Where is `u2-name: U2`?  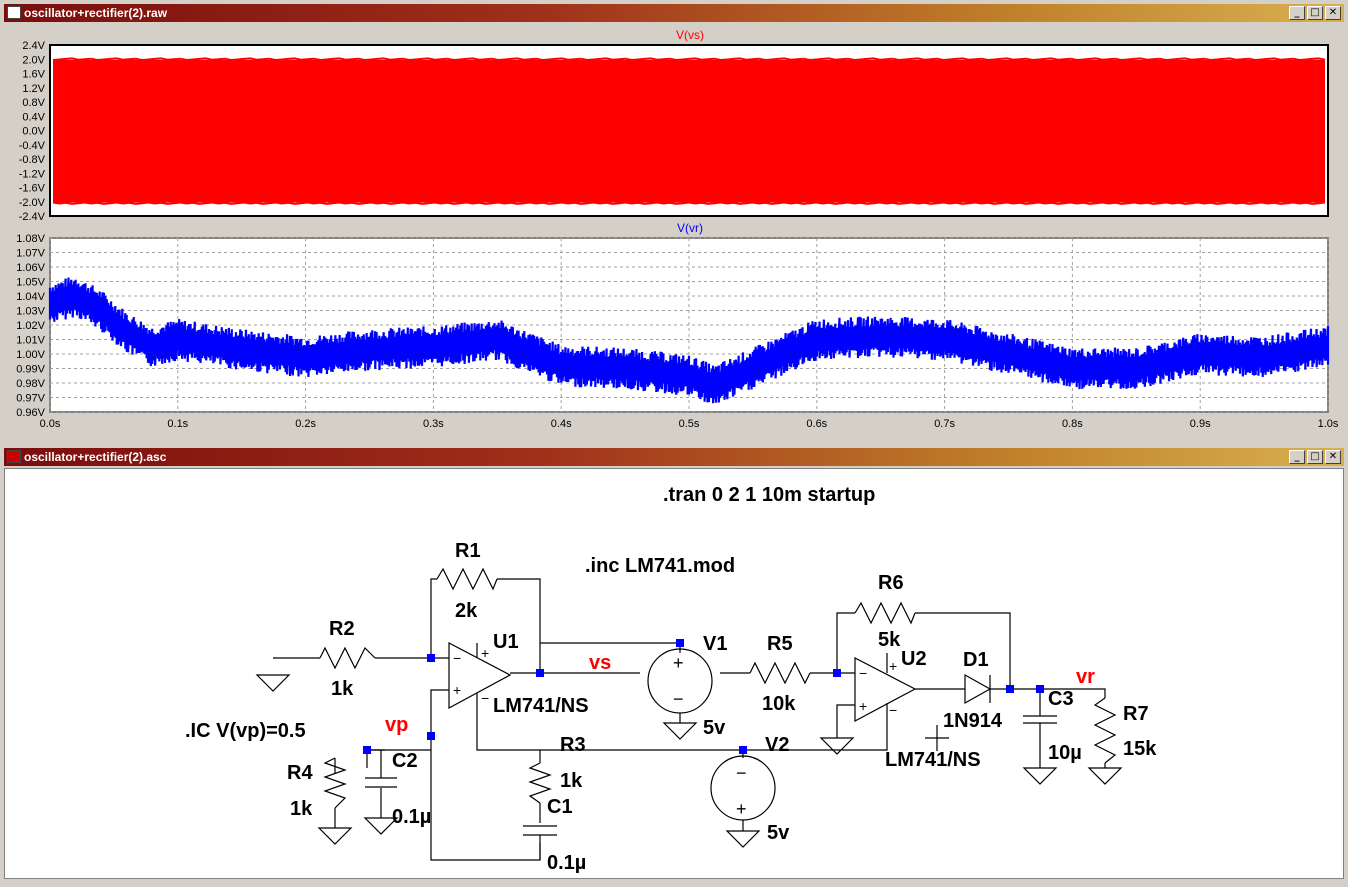
u2-name: U2 is located at coordinates (914, 659).